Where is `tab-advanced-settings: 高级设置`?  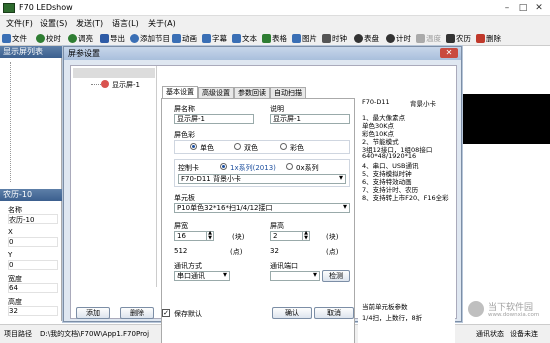 tab-advanced-settings: 高级设置 is located at coordinates (216, 92).